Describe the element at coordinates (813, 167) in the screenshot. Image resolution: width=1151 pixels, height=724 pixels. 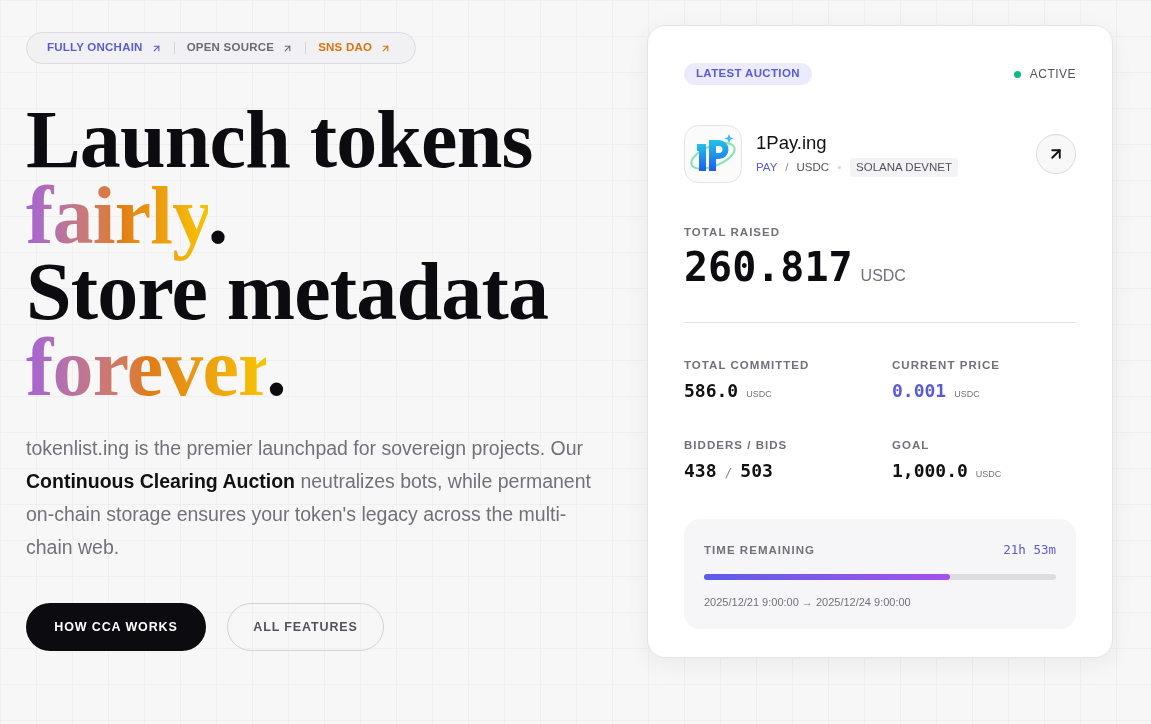
I see `quote-currency: USDC` at that location.